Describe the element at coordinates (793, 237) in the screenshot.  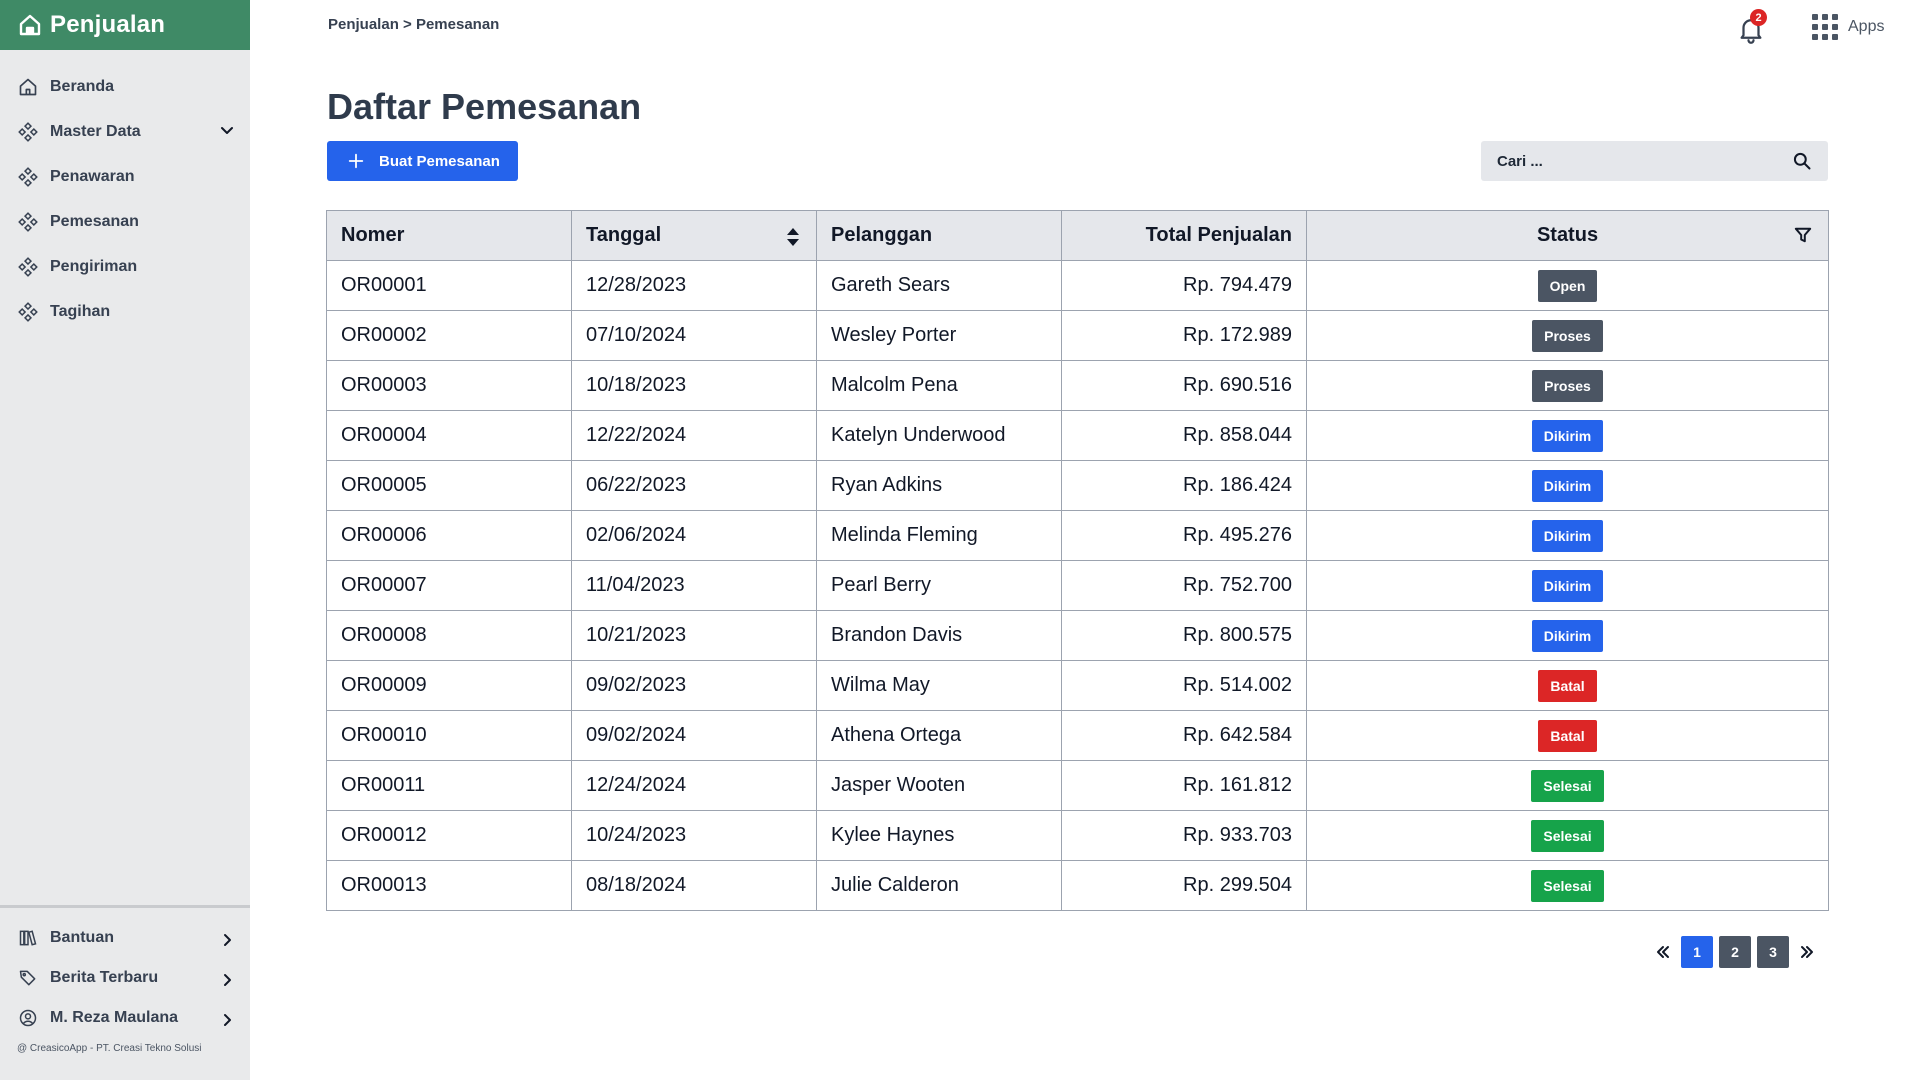
I see `sort-icon` at that location.